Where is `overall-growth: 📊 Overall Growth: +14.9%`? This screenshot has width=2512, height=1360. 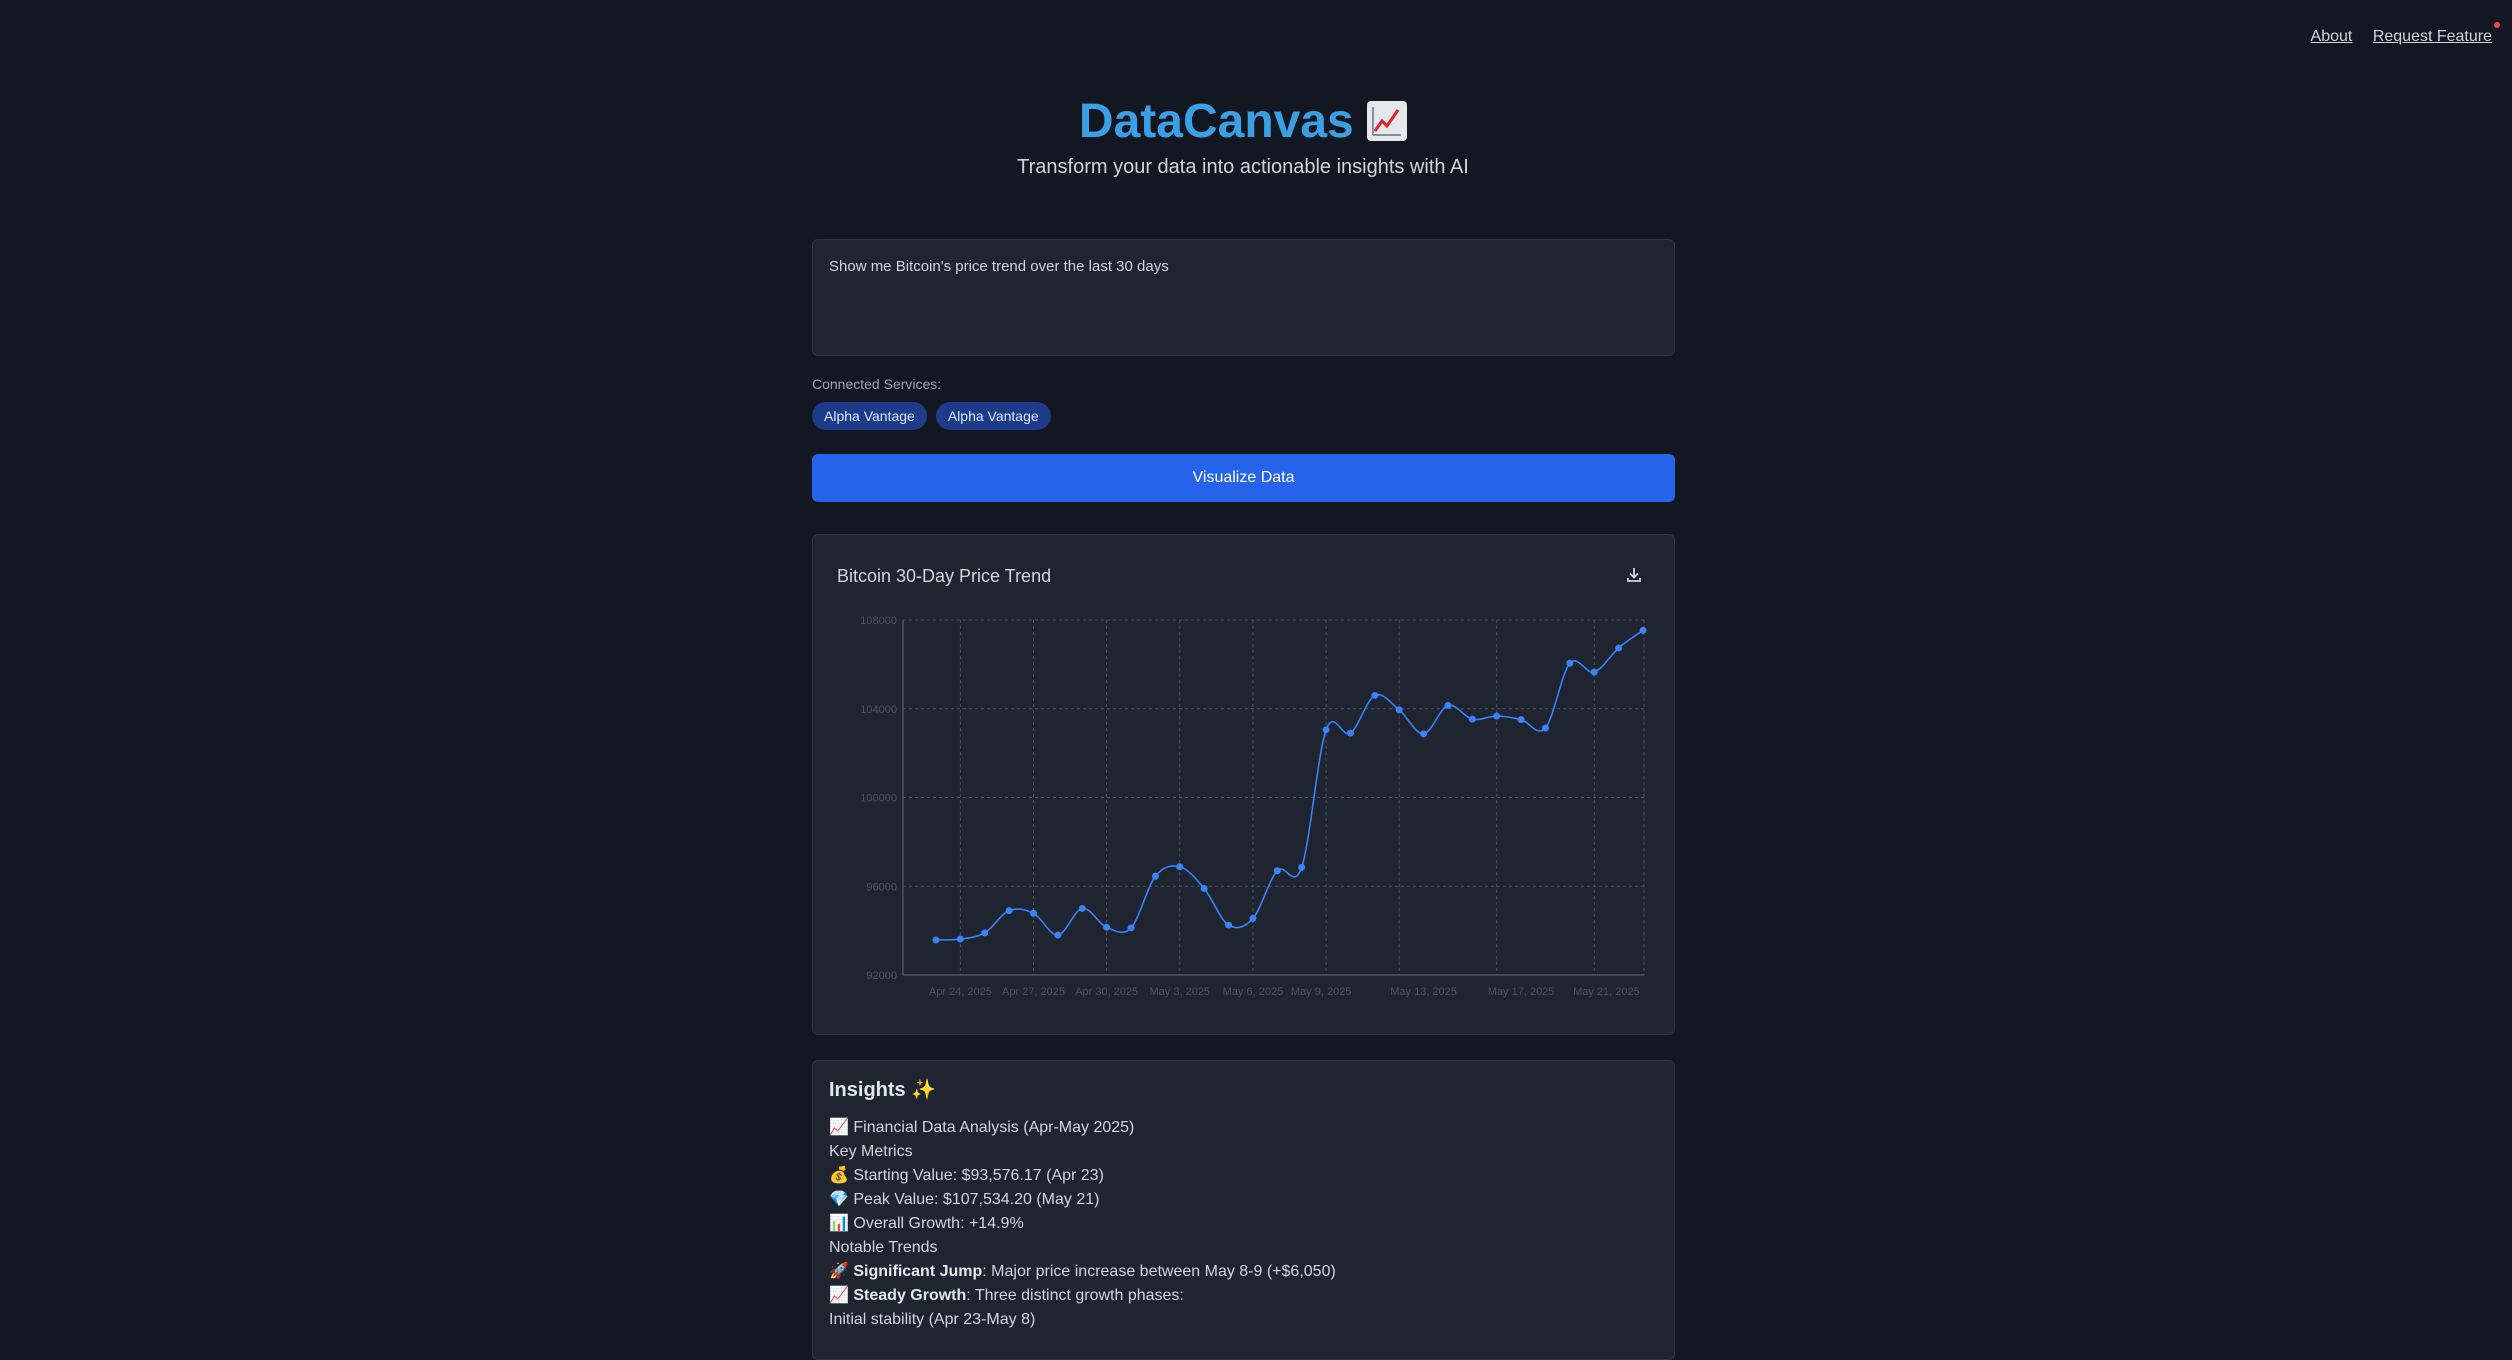 overall-growth: 📊 Overall Growth: +14.9% is located at coordinates (1243, 1224).